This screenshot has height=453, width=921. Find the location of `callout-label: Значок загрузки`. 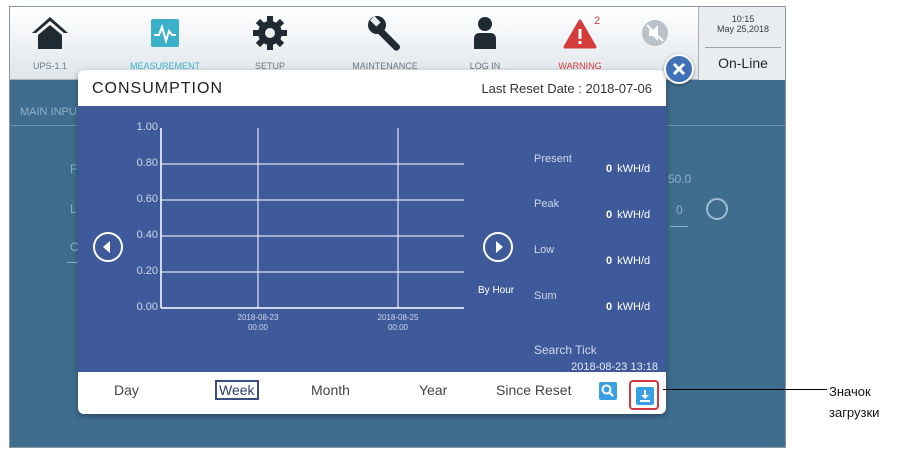

callout-label: Значок загрузки is located at coordinates (854, 402).